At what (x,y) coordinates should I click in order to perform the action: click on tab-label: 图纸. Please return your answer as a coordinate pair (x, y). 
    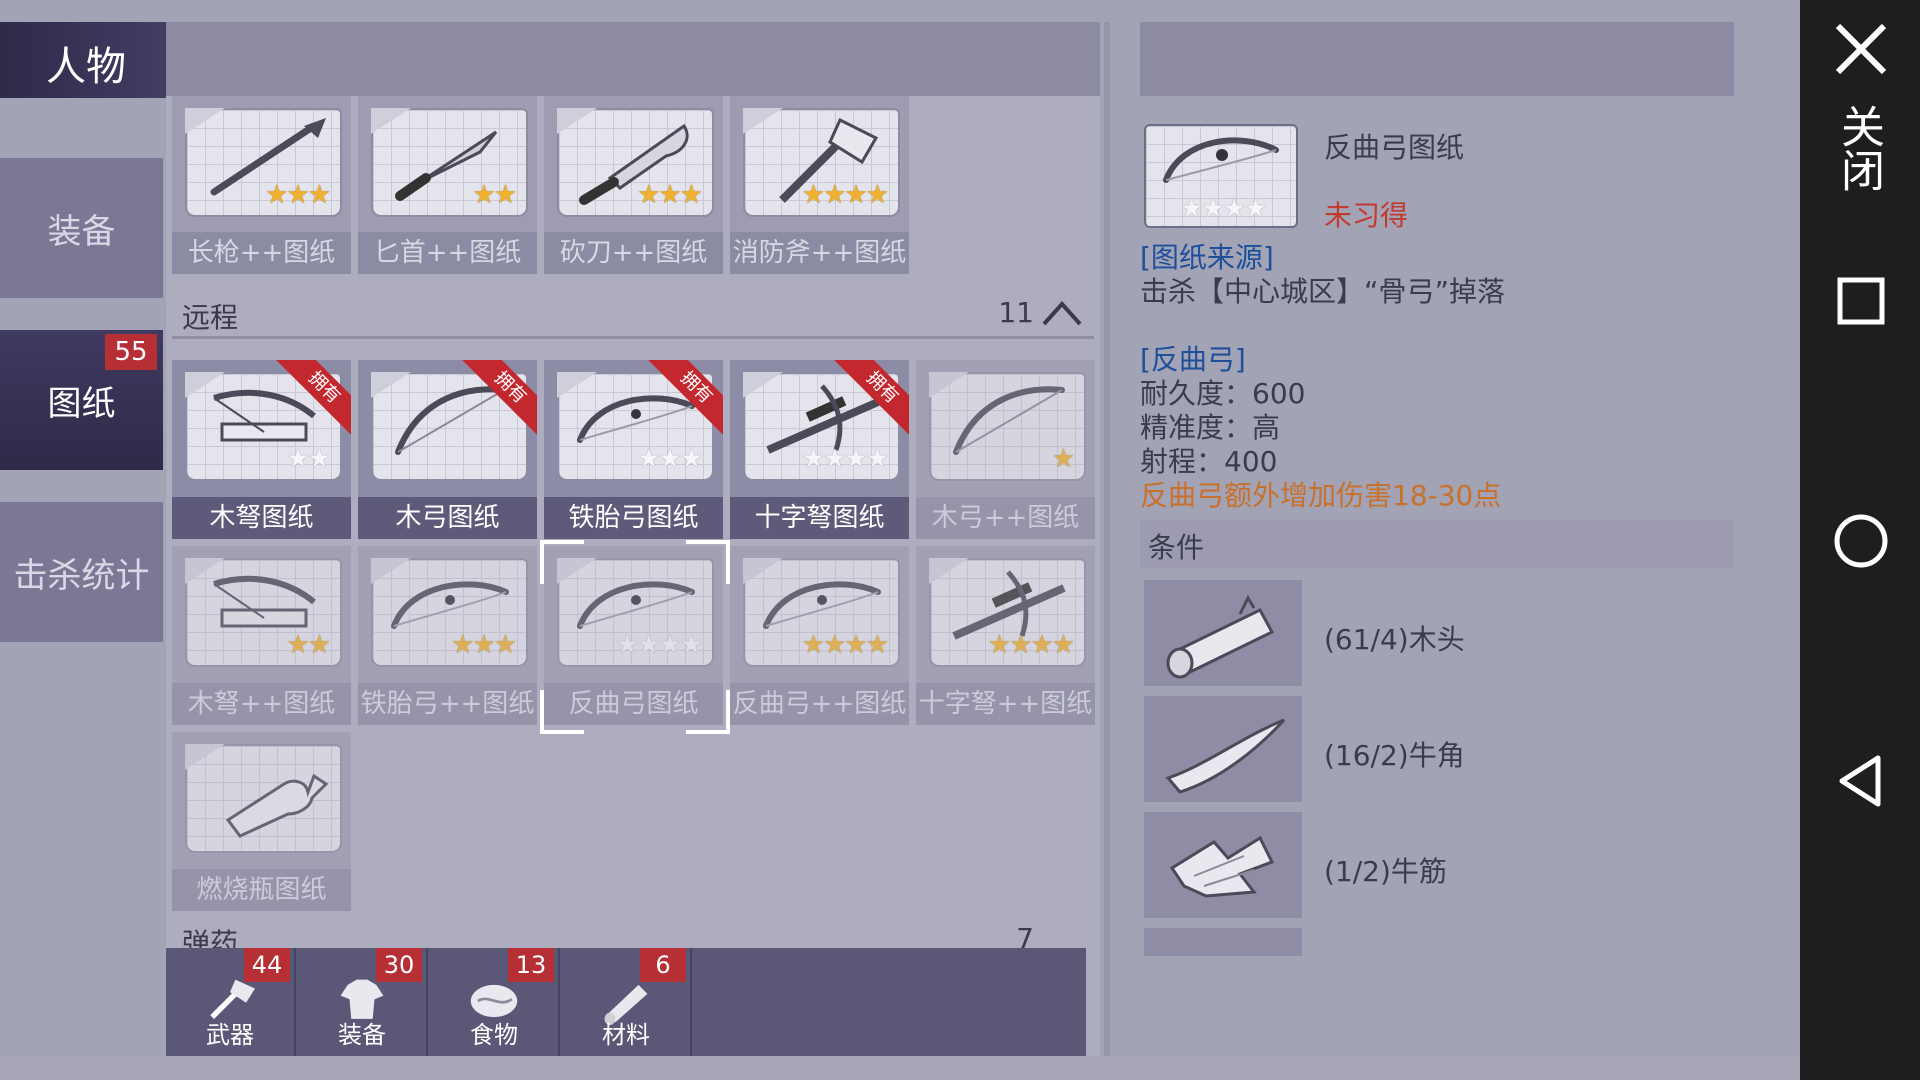
    Looking at the image, I should click on (81, 403).